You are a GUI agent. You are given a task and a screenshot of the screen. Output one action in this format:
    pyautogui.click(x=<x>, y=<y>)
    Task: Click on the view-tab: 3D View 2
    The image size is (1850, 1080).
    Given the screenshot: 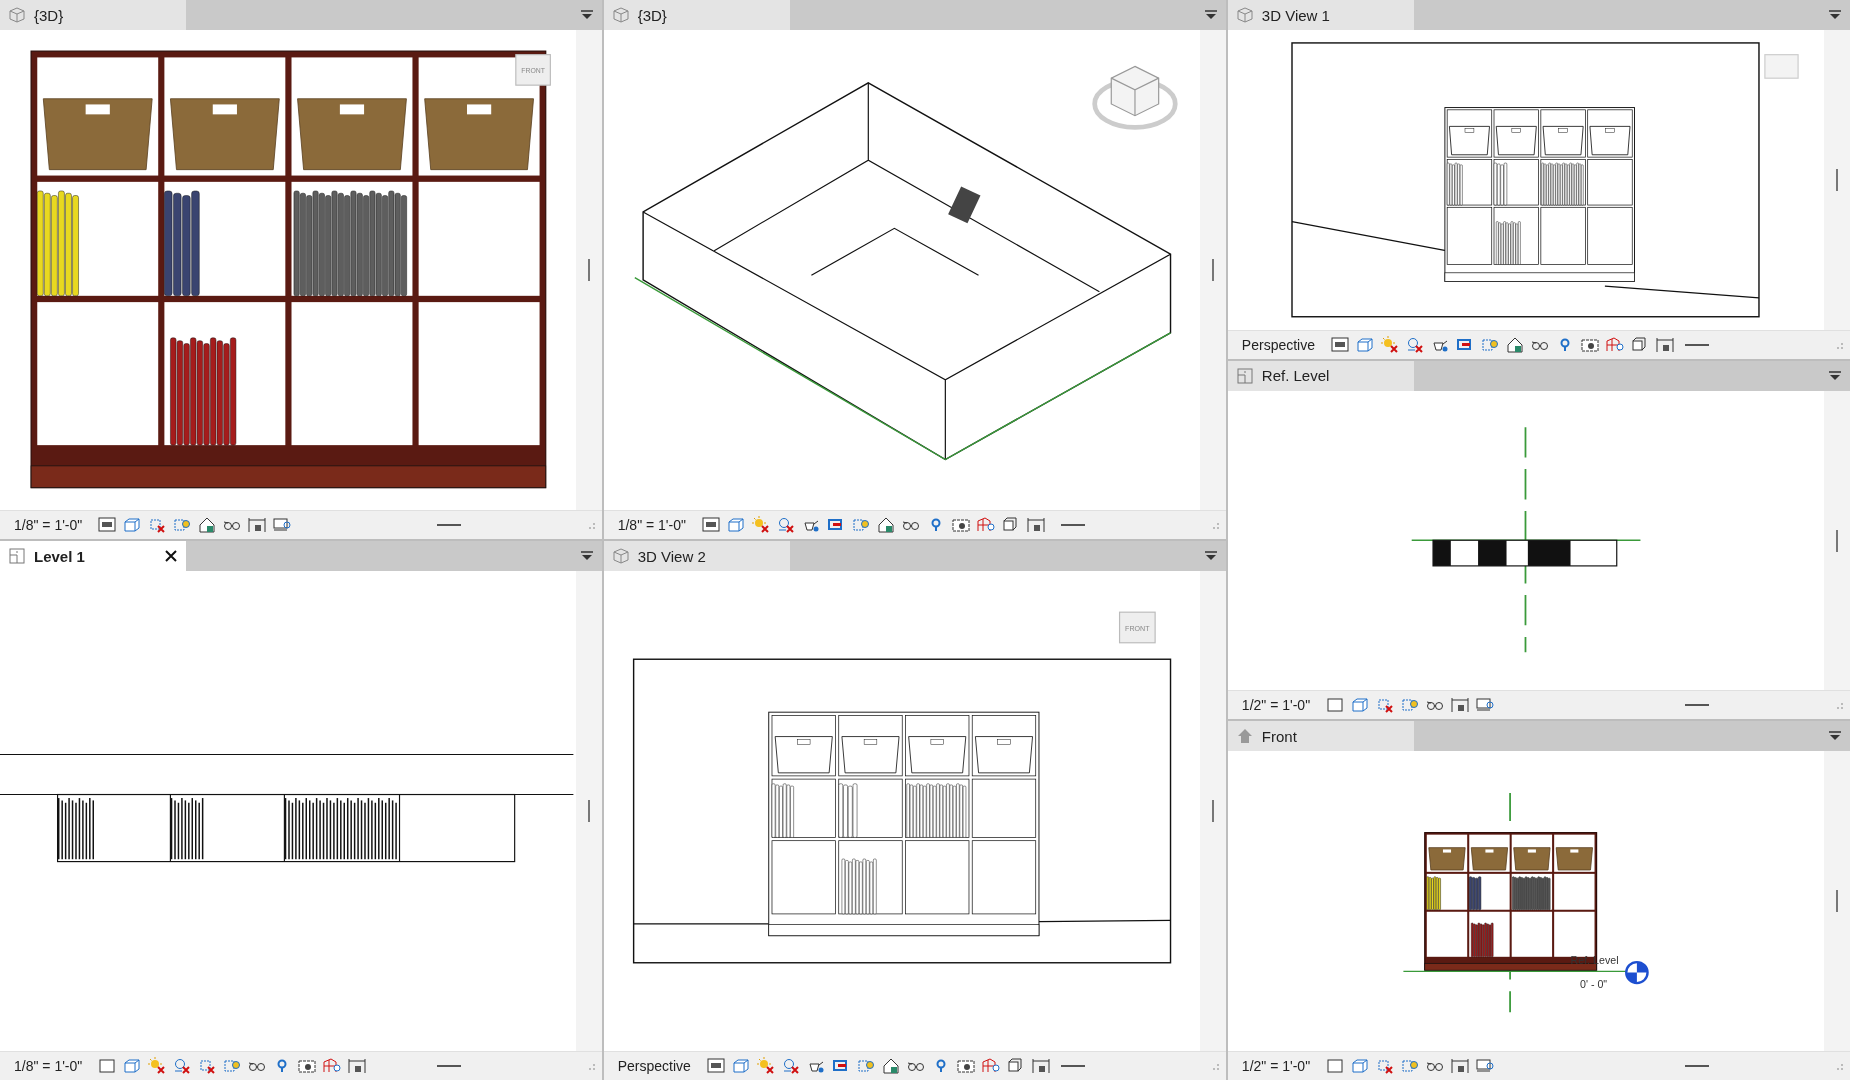 What is the action you would take?
    pyautogui.click(x=696, y=556)
    